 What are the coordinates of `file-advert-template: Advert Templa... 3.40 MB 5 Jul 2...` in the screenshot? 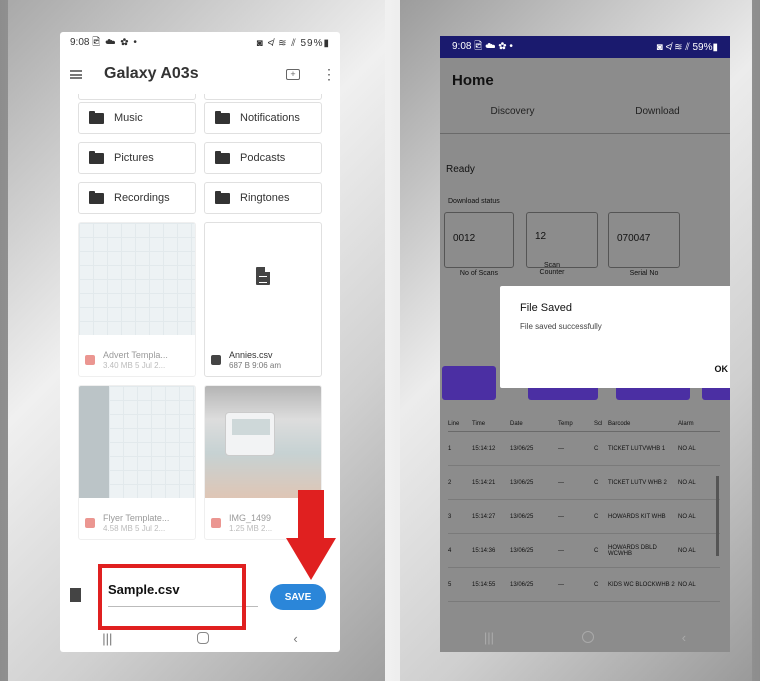 It's located at (137, 299).